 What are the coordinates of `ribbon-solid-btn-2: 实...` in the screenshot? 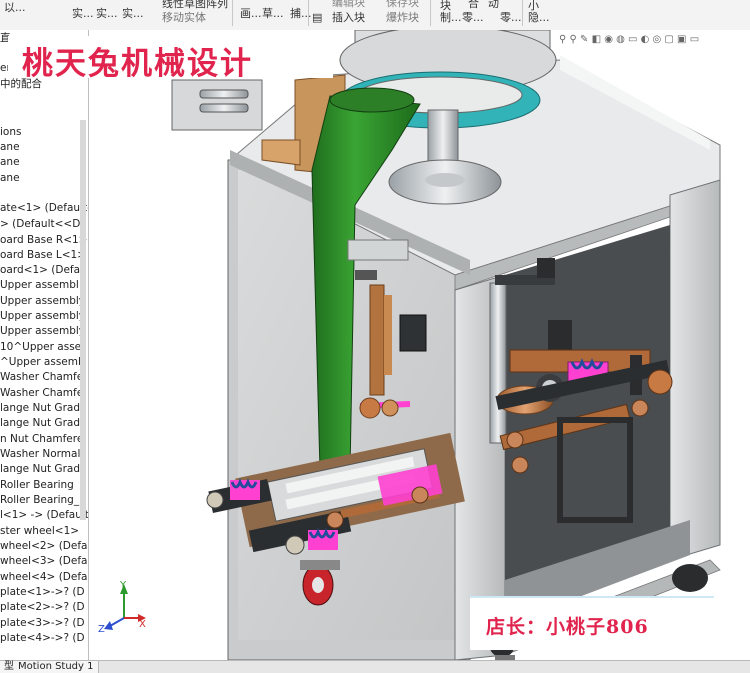 It's located at (107, 14).